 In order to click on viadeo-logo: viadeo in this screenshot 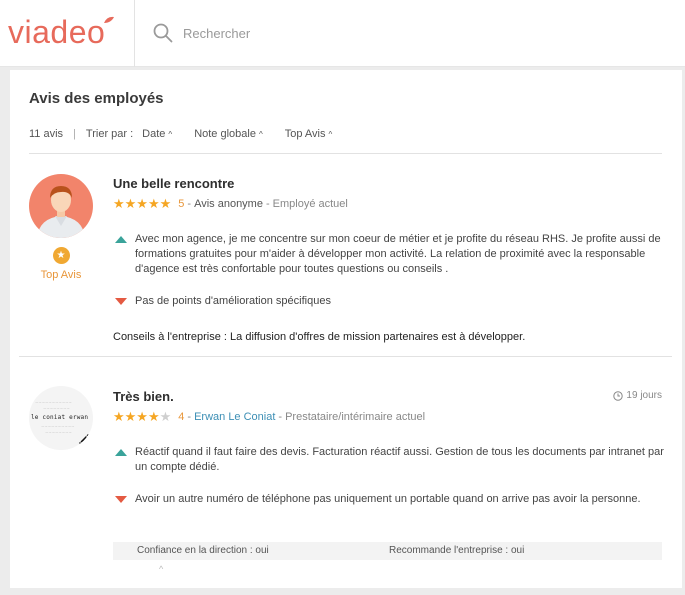, I will do `click(56, 32)`.